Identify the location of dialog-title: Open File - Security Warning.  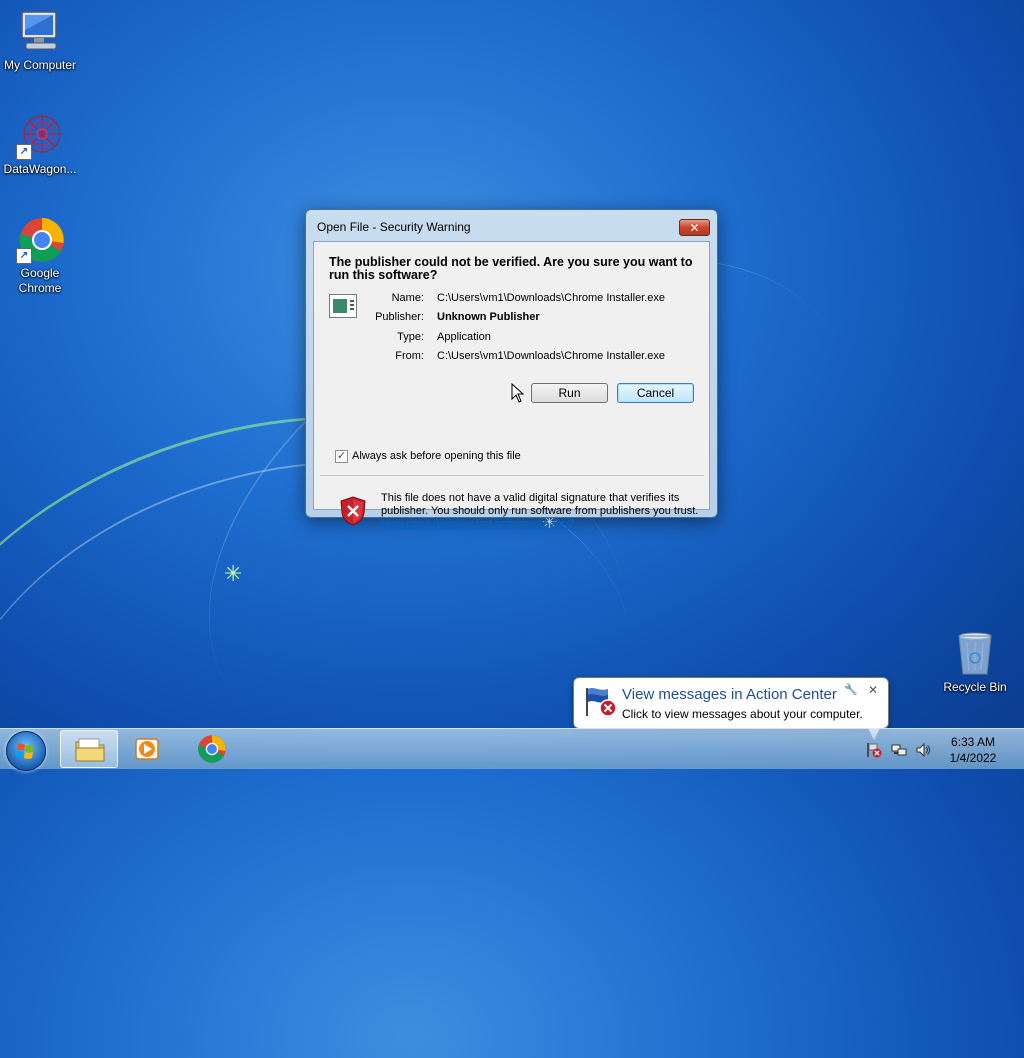
(394, 227).